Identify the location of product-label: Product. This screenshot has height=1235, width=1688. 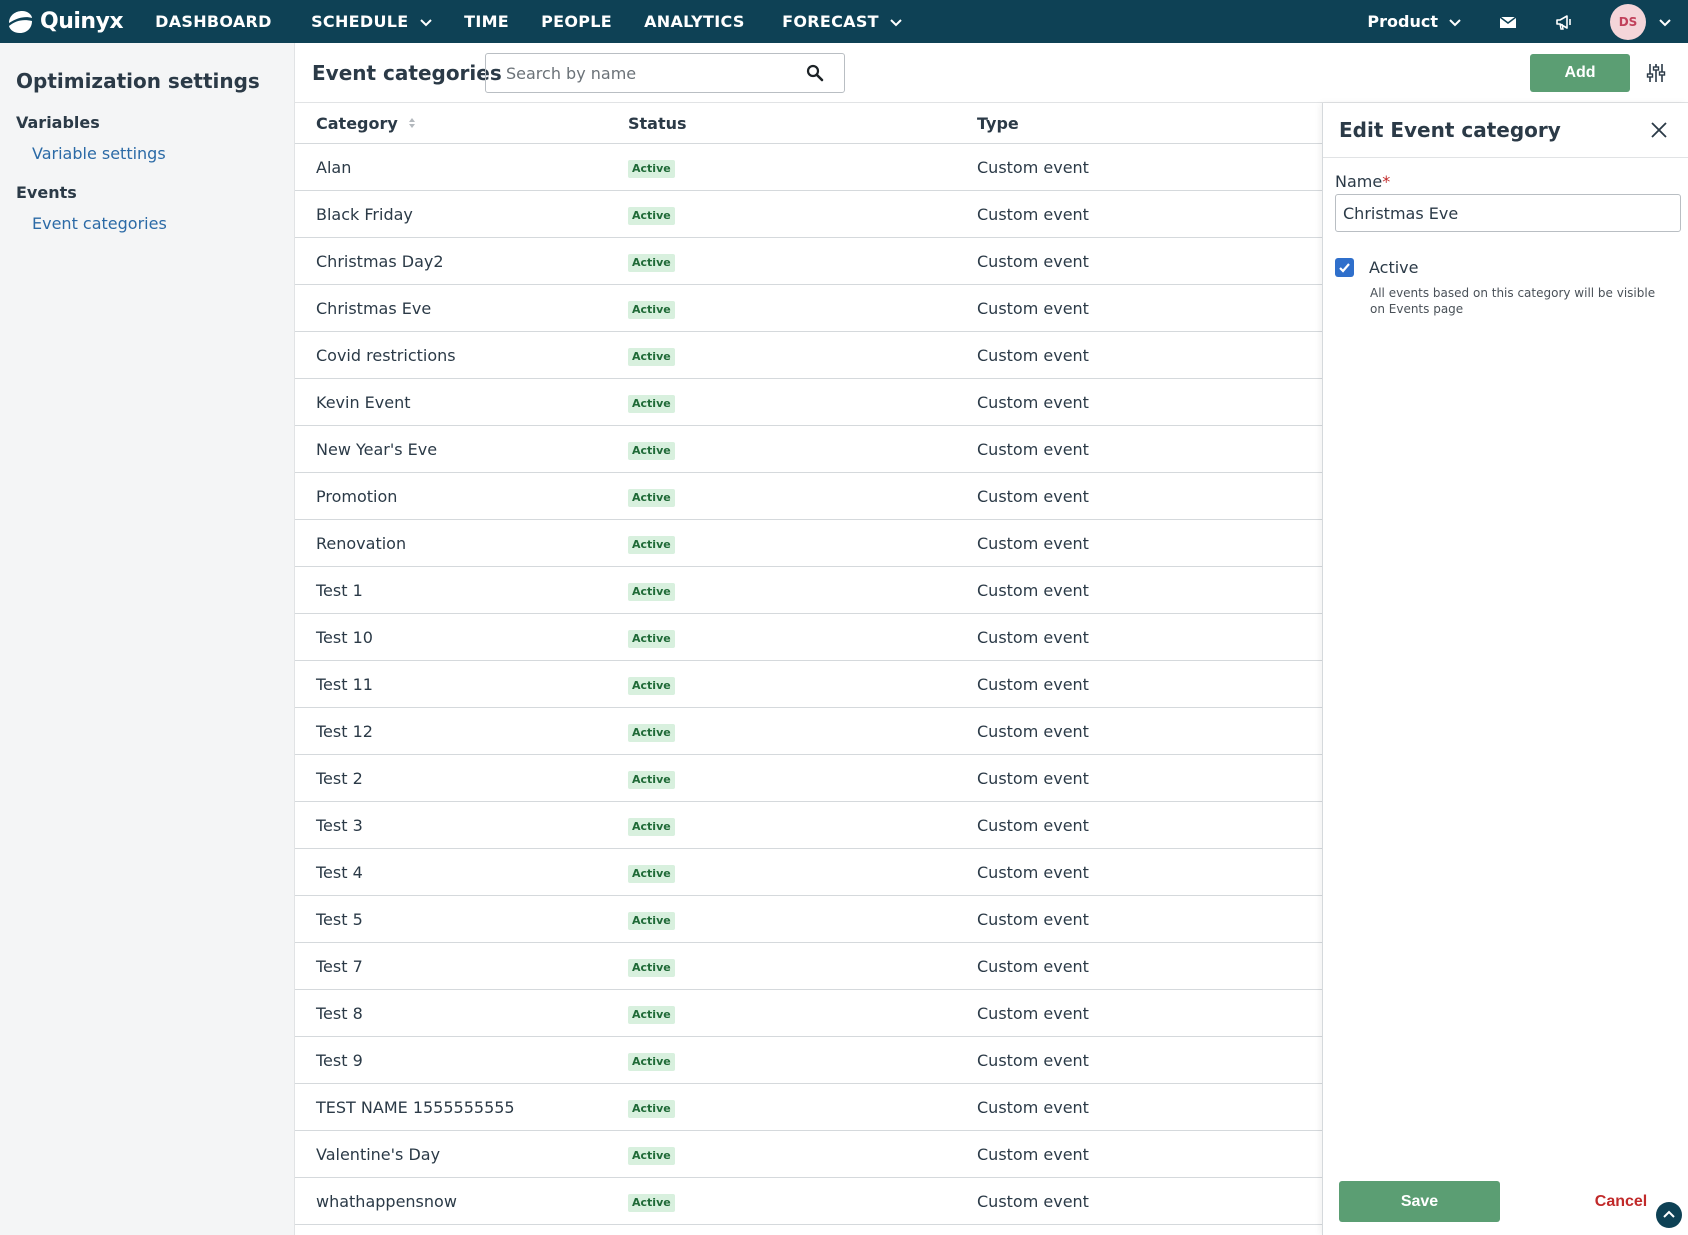
(1402, 21).